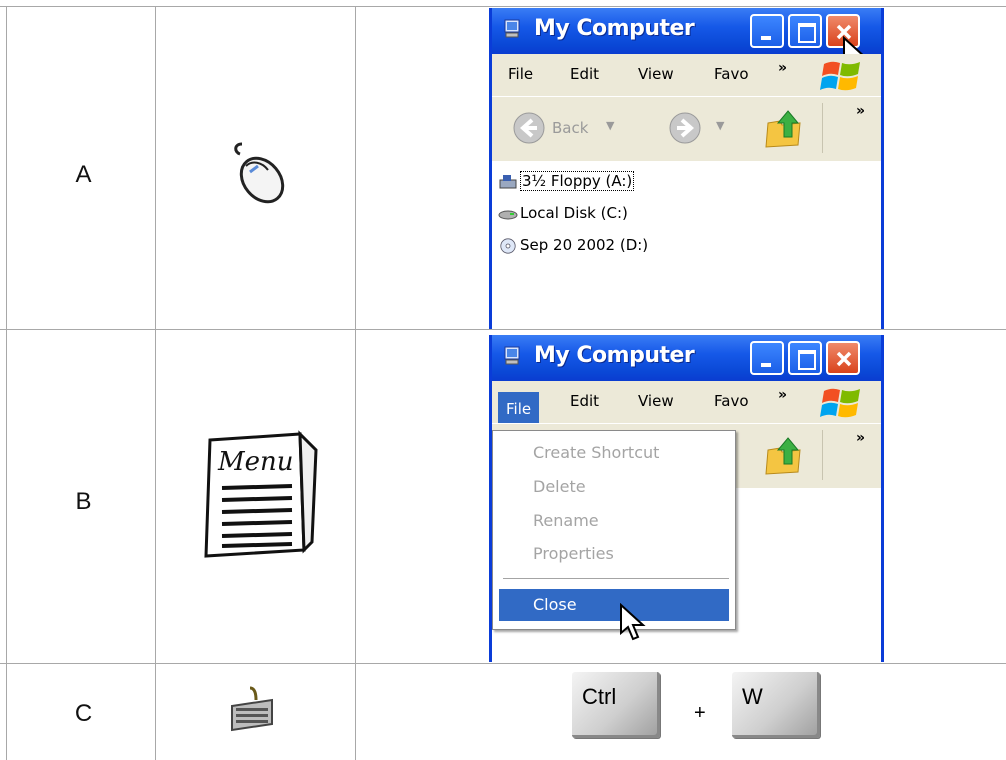 Image resolution: width=1006 pixels, height=760 pixels. Describe the element at coordinates (720, 125) in the screenshot. I see `forward-dropdown-icon: ▼` at that location.